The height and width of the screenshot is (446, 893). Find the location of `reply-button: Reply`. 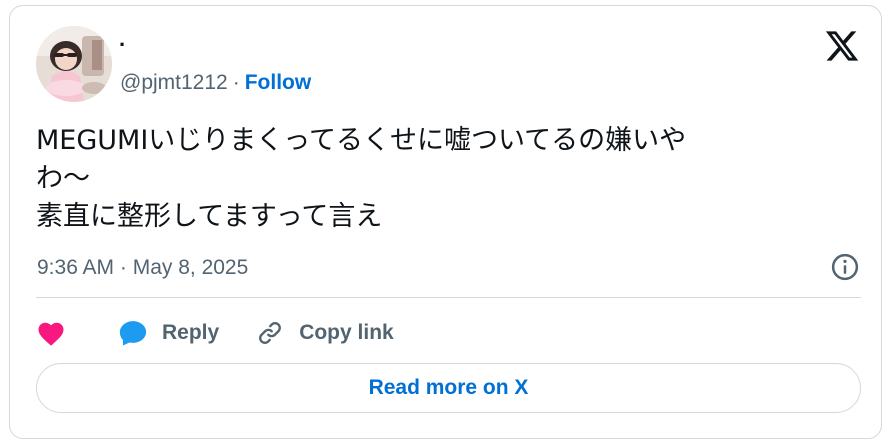

reply-button: Reply is located at coordinates (168, 333).